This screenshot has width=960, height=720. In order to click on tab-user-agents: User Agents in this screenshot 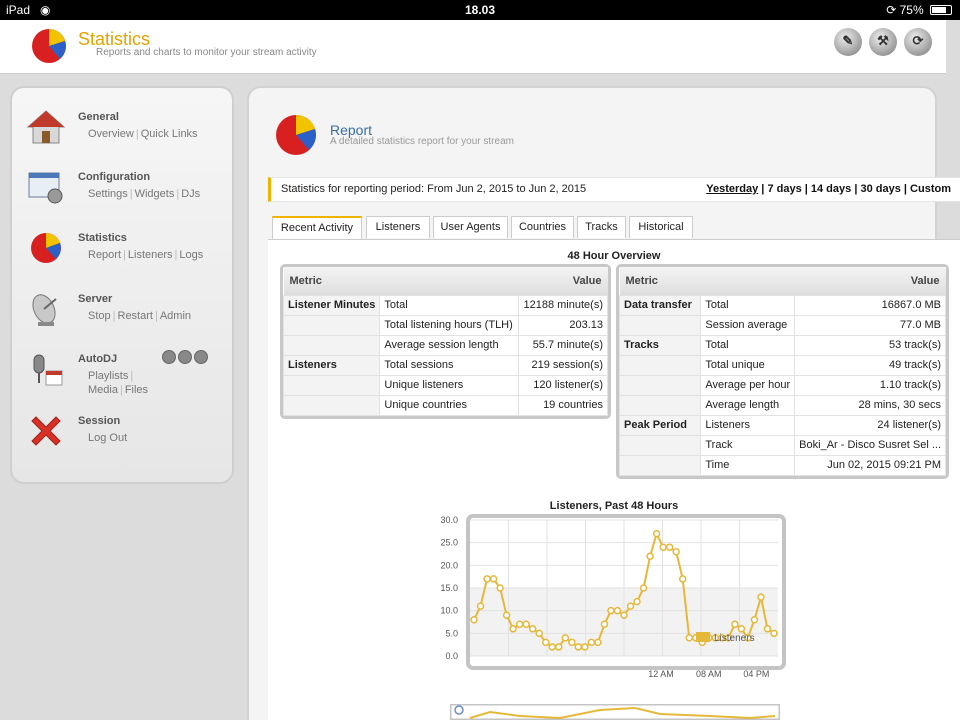, I will do `click(470, 227)`.